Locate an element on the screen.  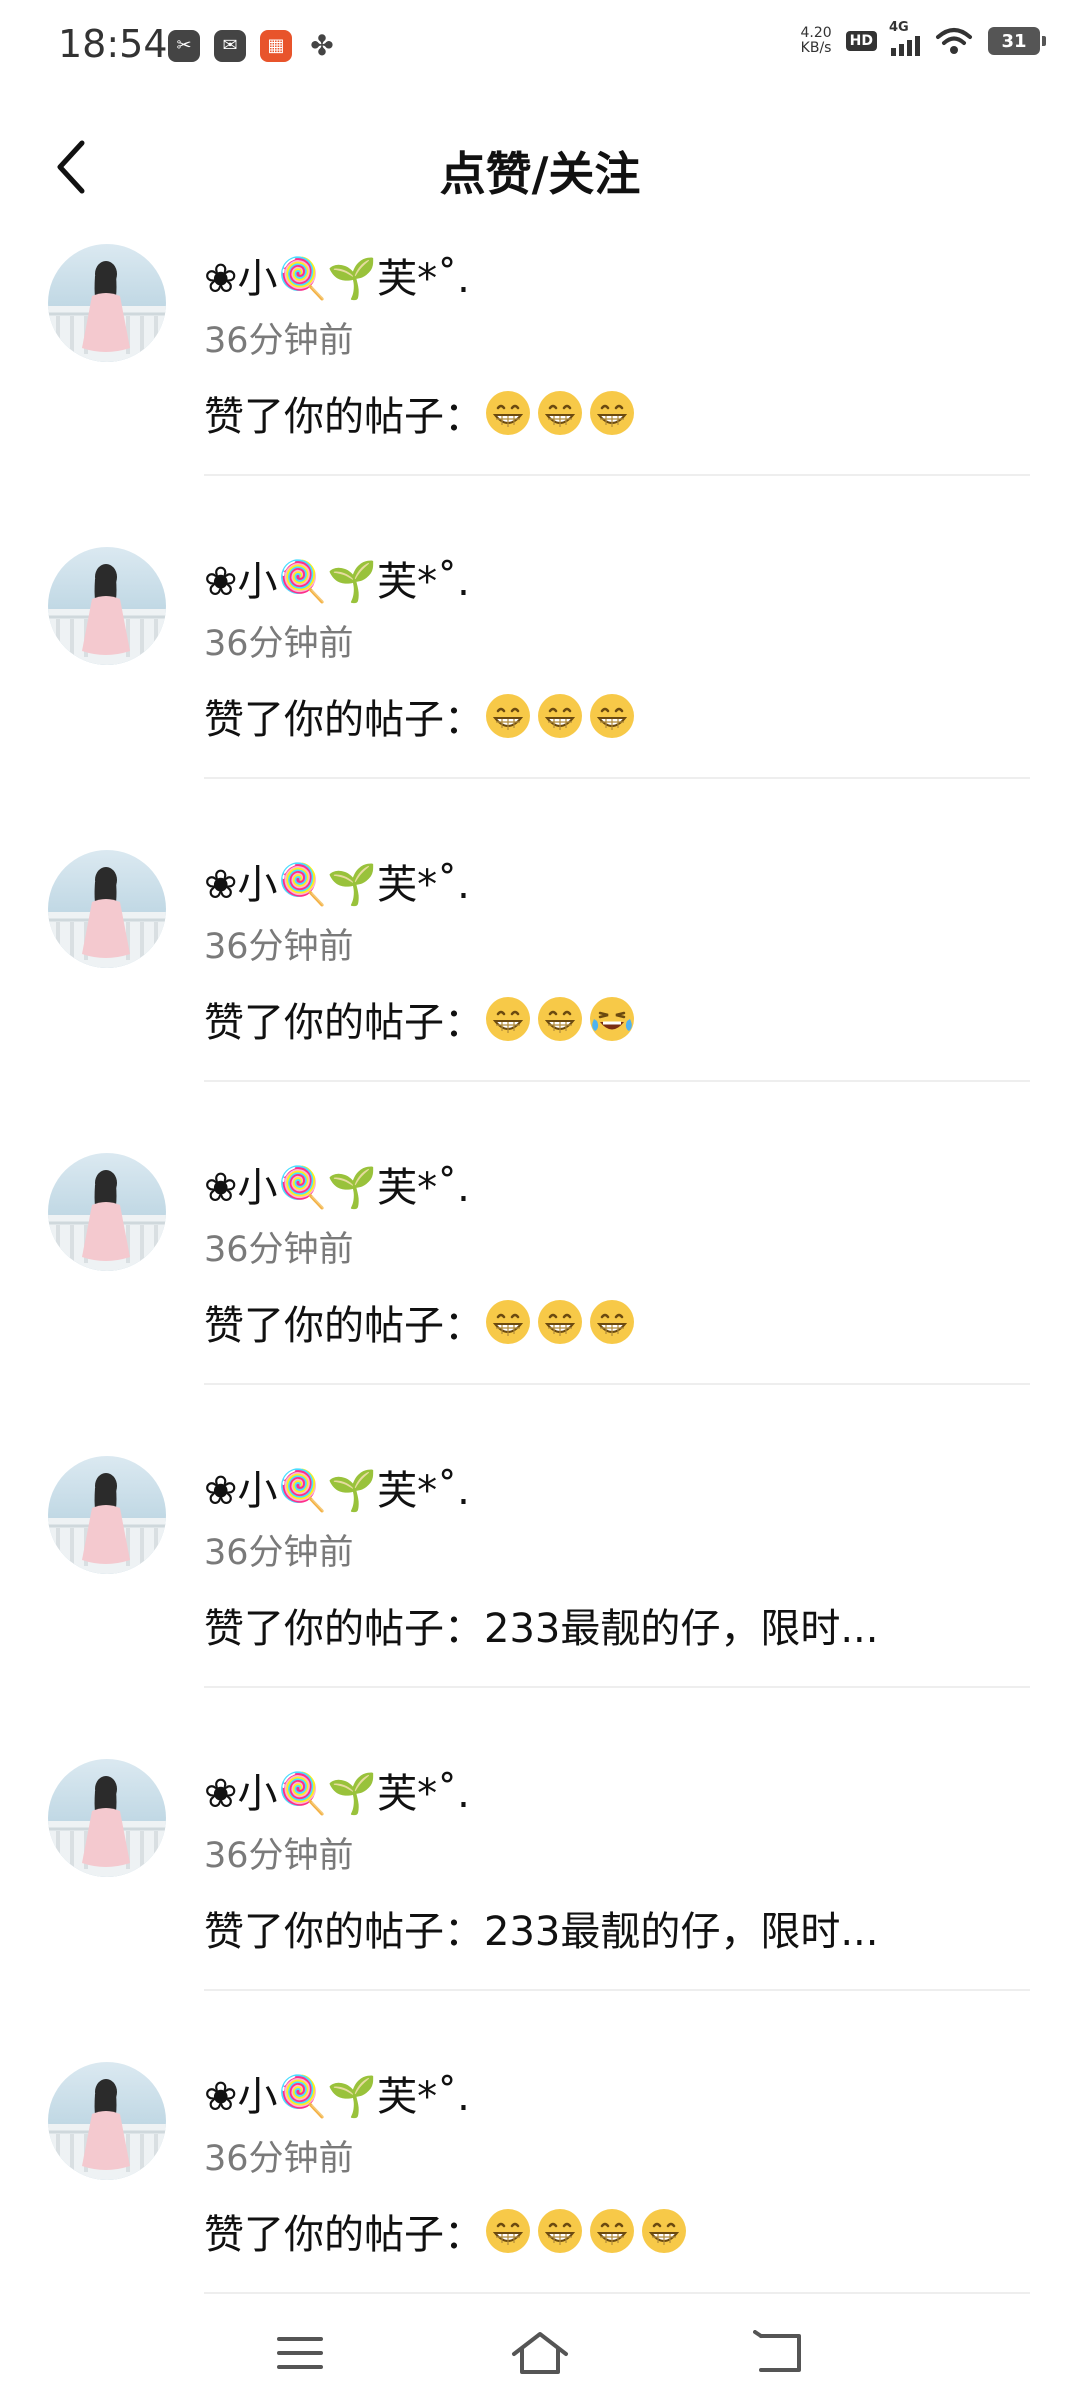
home-button is located at coordinates (540, 2353).